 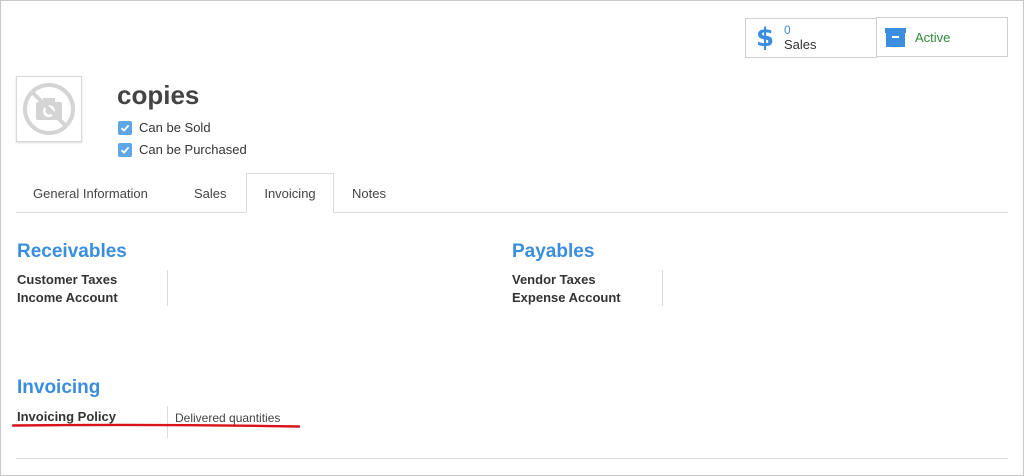 What do you see at coordinates (158, 95) in the screenshot?
I see `product-name: copies` at bounding box center [158, 95].